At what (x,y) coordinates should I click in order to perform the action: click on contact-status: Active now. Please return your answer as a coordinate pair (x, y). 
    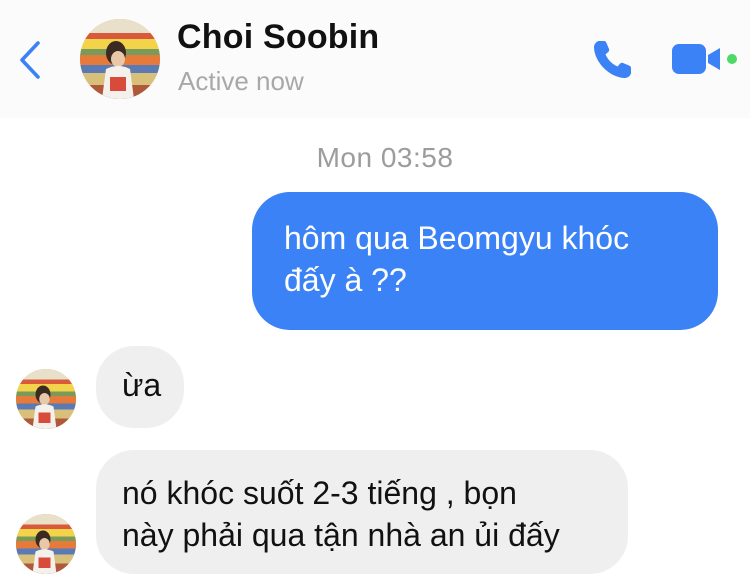
    Looking at the image, I should click on (241, 81).